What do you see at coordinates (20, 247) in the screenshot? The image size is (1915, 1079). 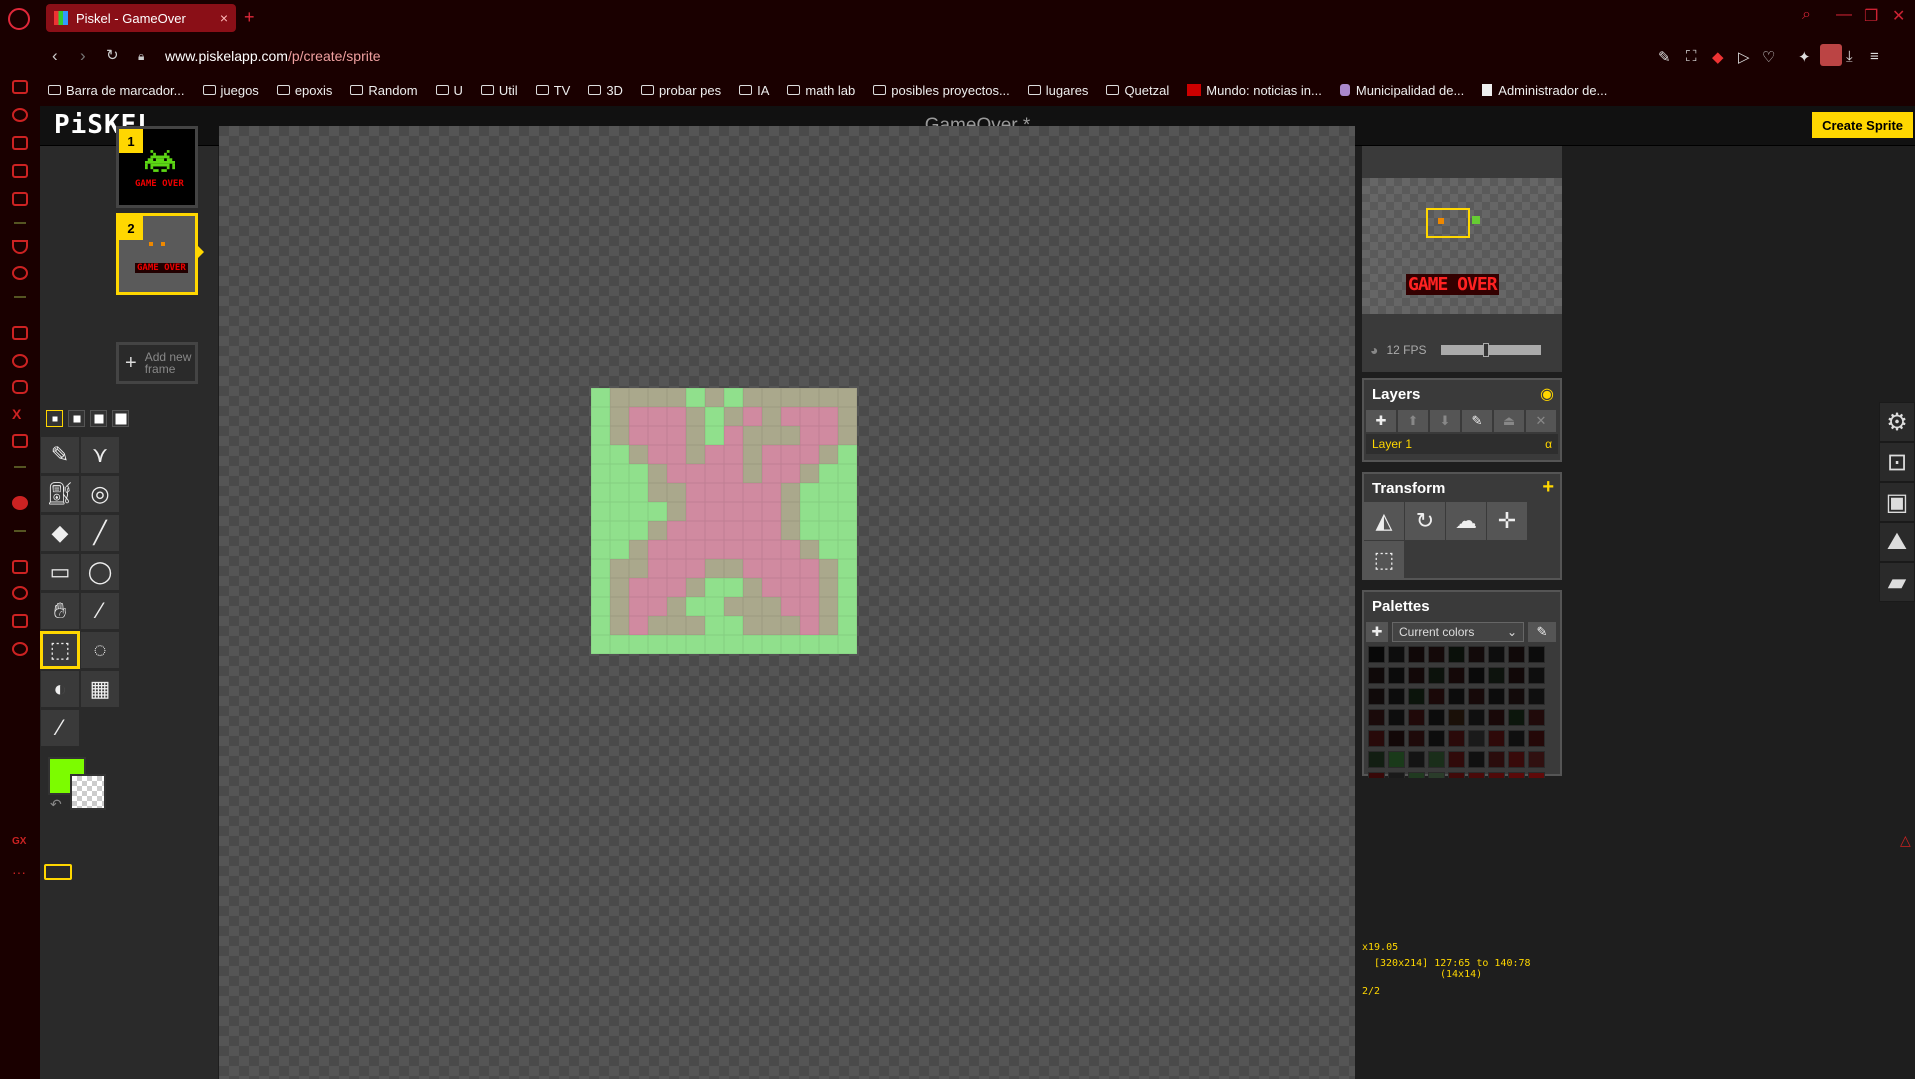 I see `aria-icon` at bounding box center [20, 247].